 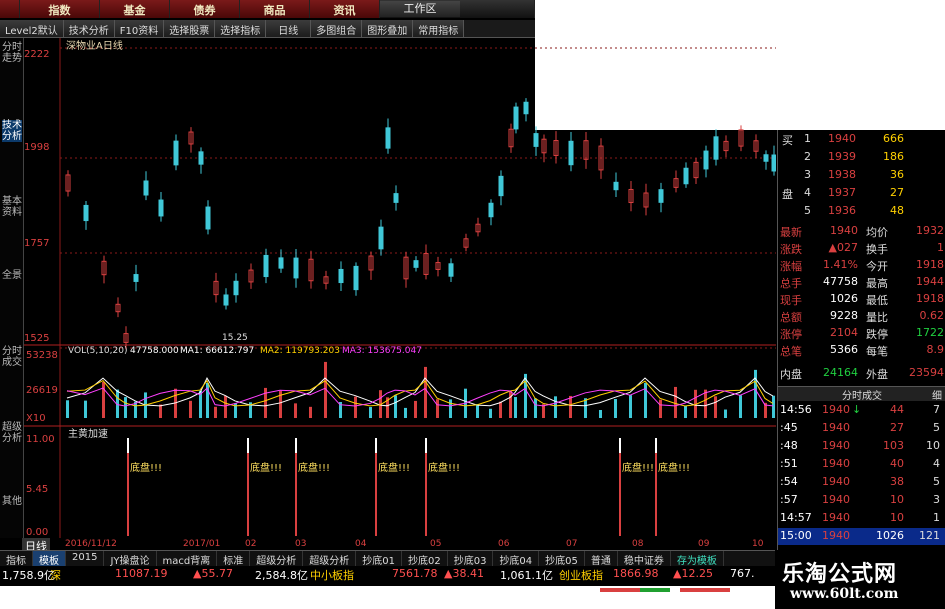 What do you see at coordinates (562, 559) in the screenshot?
I see `template-tab: 抄底05` at bounding box center [562, 559].